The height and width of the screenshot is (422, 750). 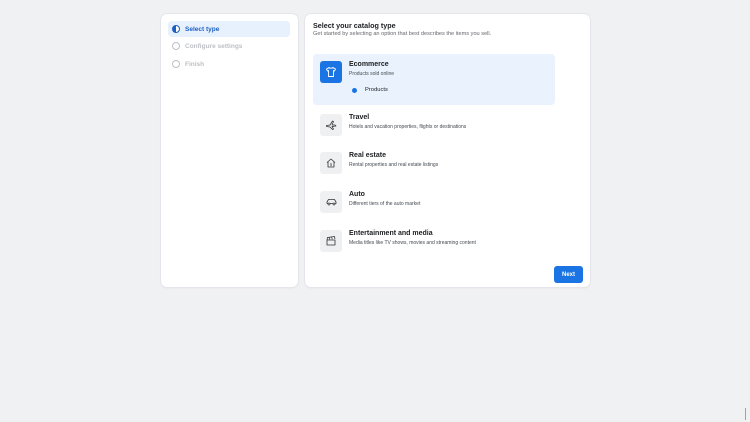 I want to click on step-select-type: Select type, so click(x=229, y=29).